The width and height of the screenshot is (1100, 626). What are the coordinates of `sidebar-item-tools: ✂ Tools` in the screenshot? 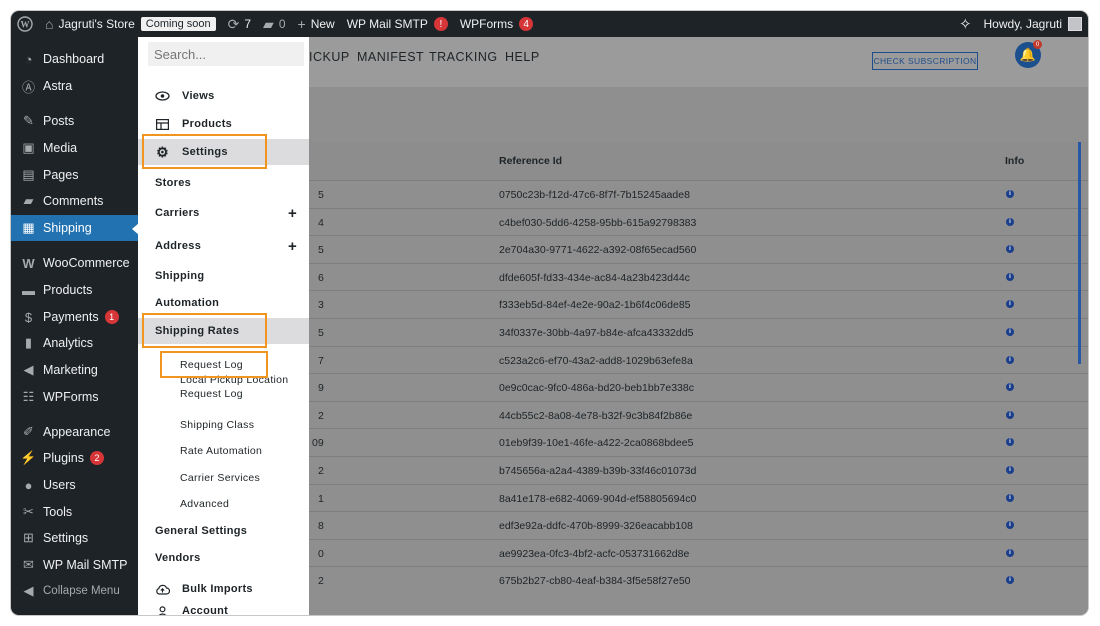 It's located at (74, 512).